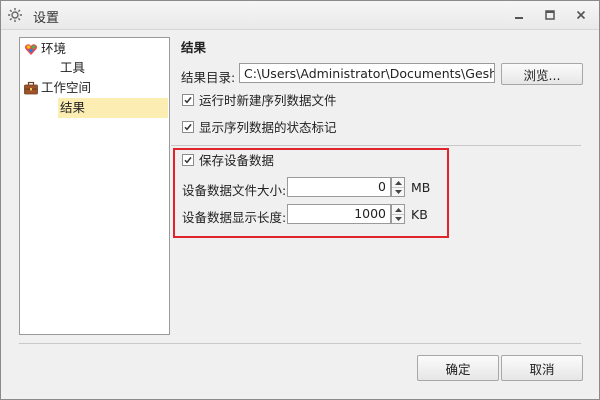 This screenshot has height=400, width=600. I want to click on footer-divider, so click(300, 343).